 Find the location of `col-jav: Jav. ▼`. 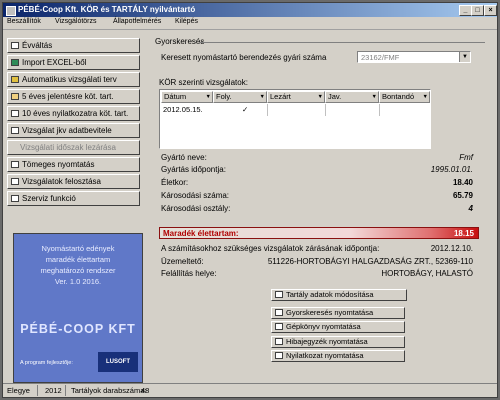

col-jav: Jav. ▼ is located at coordinates (352, 97).